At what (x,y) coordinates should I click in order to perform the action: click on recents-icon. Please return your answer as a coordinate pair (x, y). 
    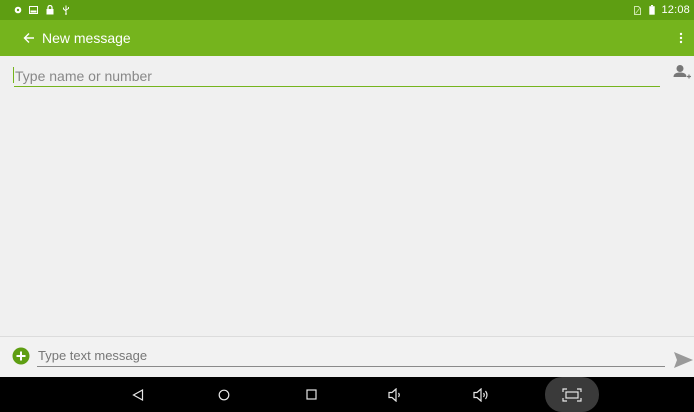
    Looking at the image, I should click on (311, 394).